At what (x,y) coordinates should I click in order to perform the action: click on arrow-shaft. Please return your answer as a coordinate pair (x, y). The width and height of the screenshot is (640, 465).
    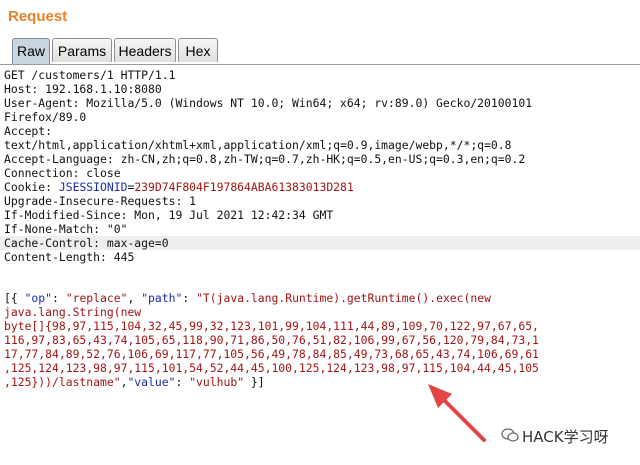
    Looking at the image, I should click on (462, 418).